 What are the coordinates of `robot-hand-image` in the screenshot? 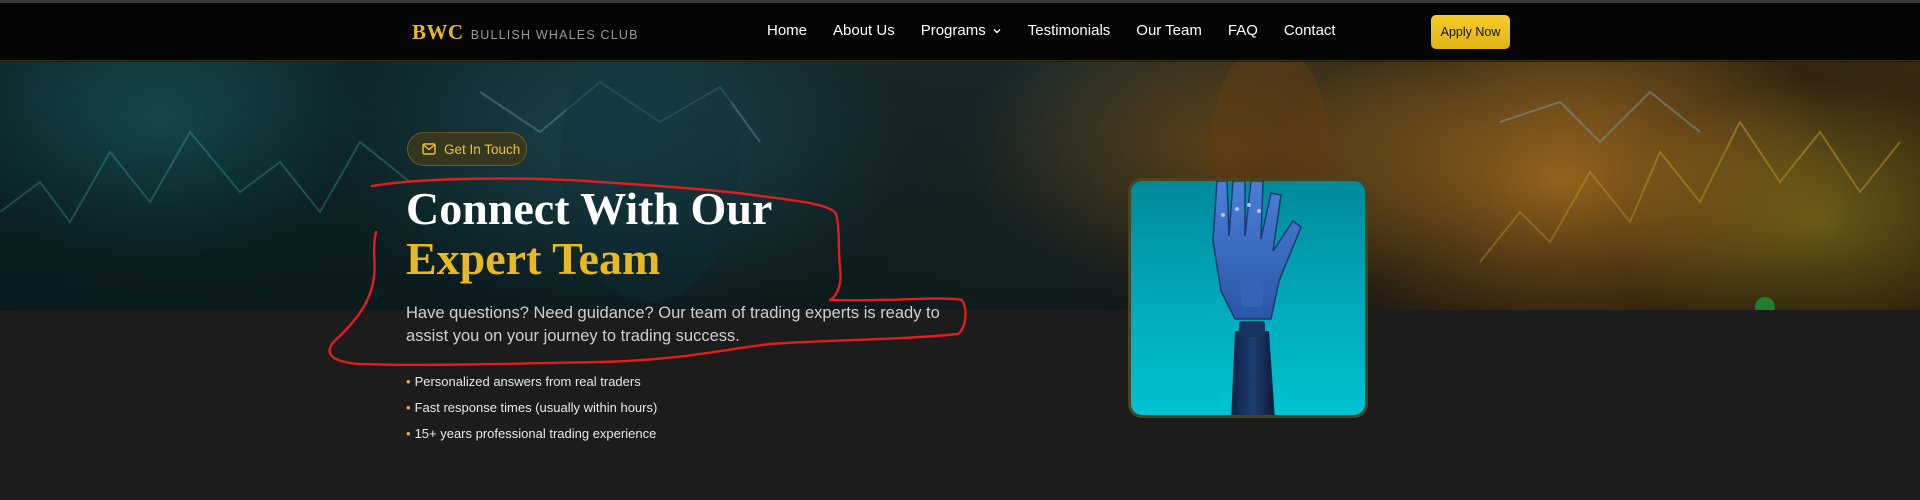 It's located at (1248, 298).